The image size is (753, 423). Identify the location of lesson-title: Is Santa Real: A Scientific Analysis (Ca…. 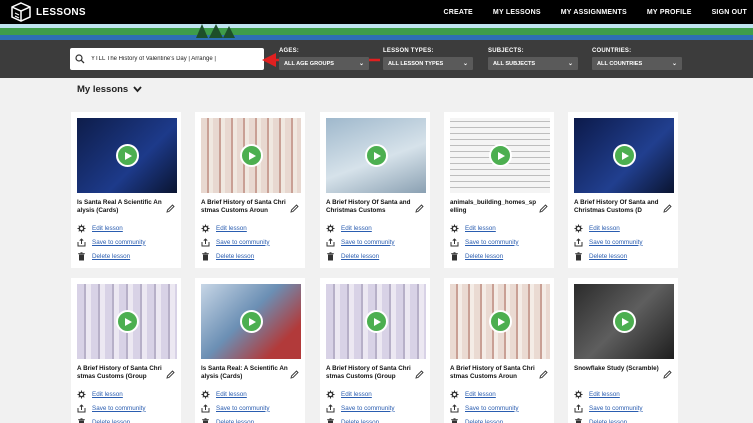
(245, 376).